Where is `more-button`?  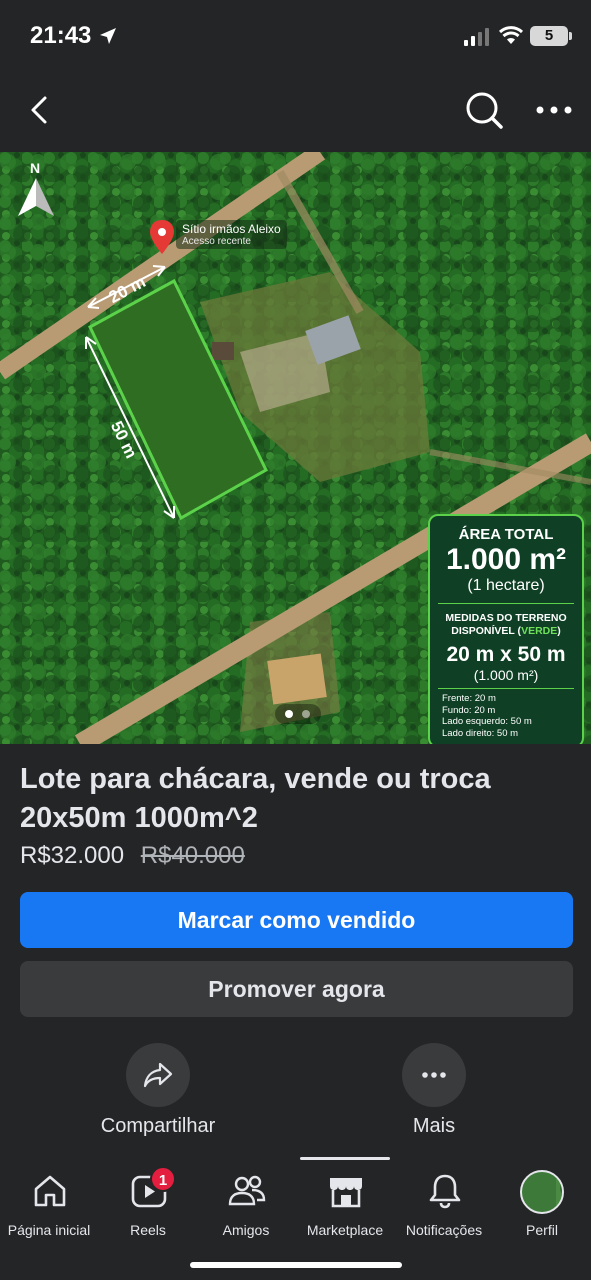 more-button is located at coordinates (434, 1075).